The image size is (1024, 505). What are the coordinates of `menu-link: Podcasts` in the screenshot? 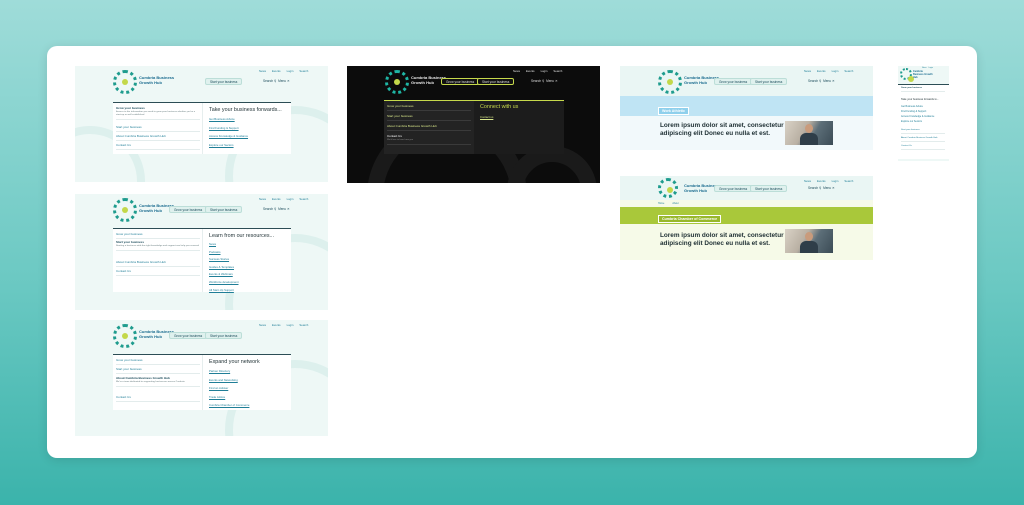 It's located at (224, 252).